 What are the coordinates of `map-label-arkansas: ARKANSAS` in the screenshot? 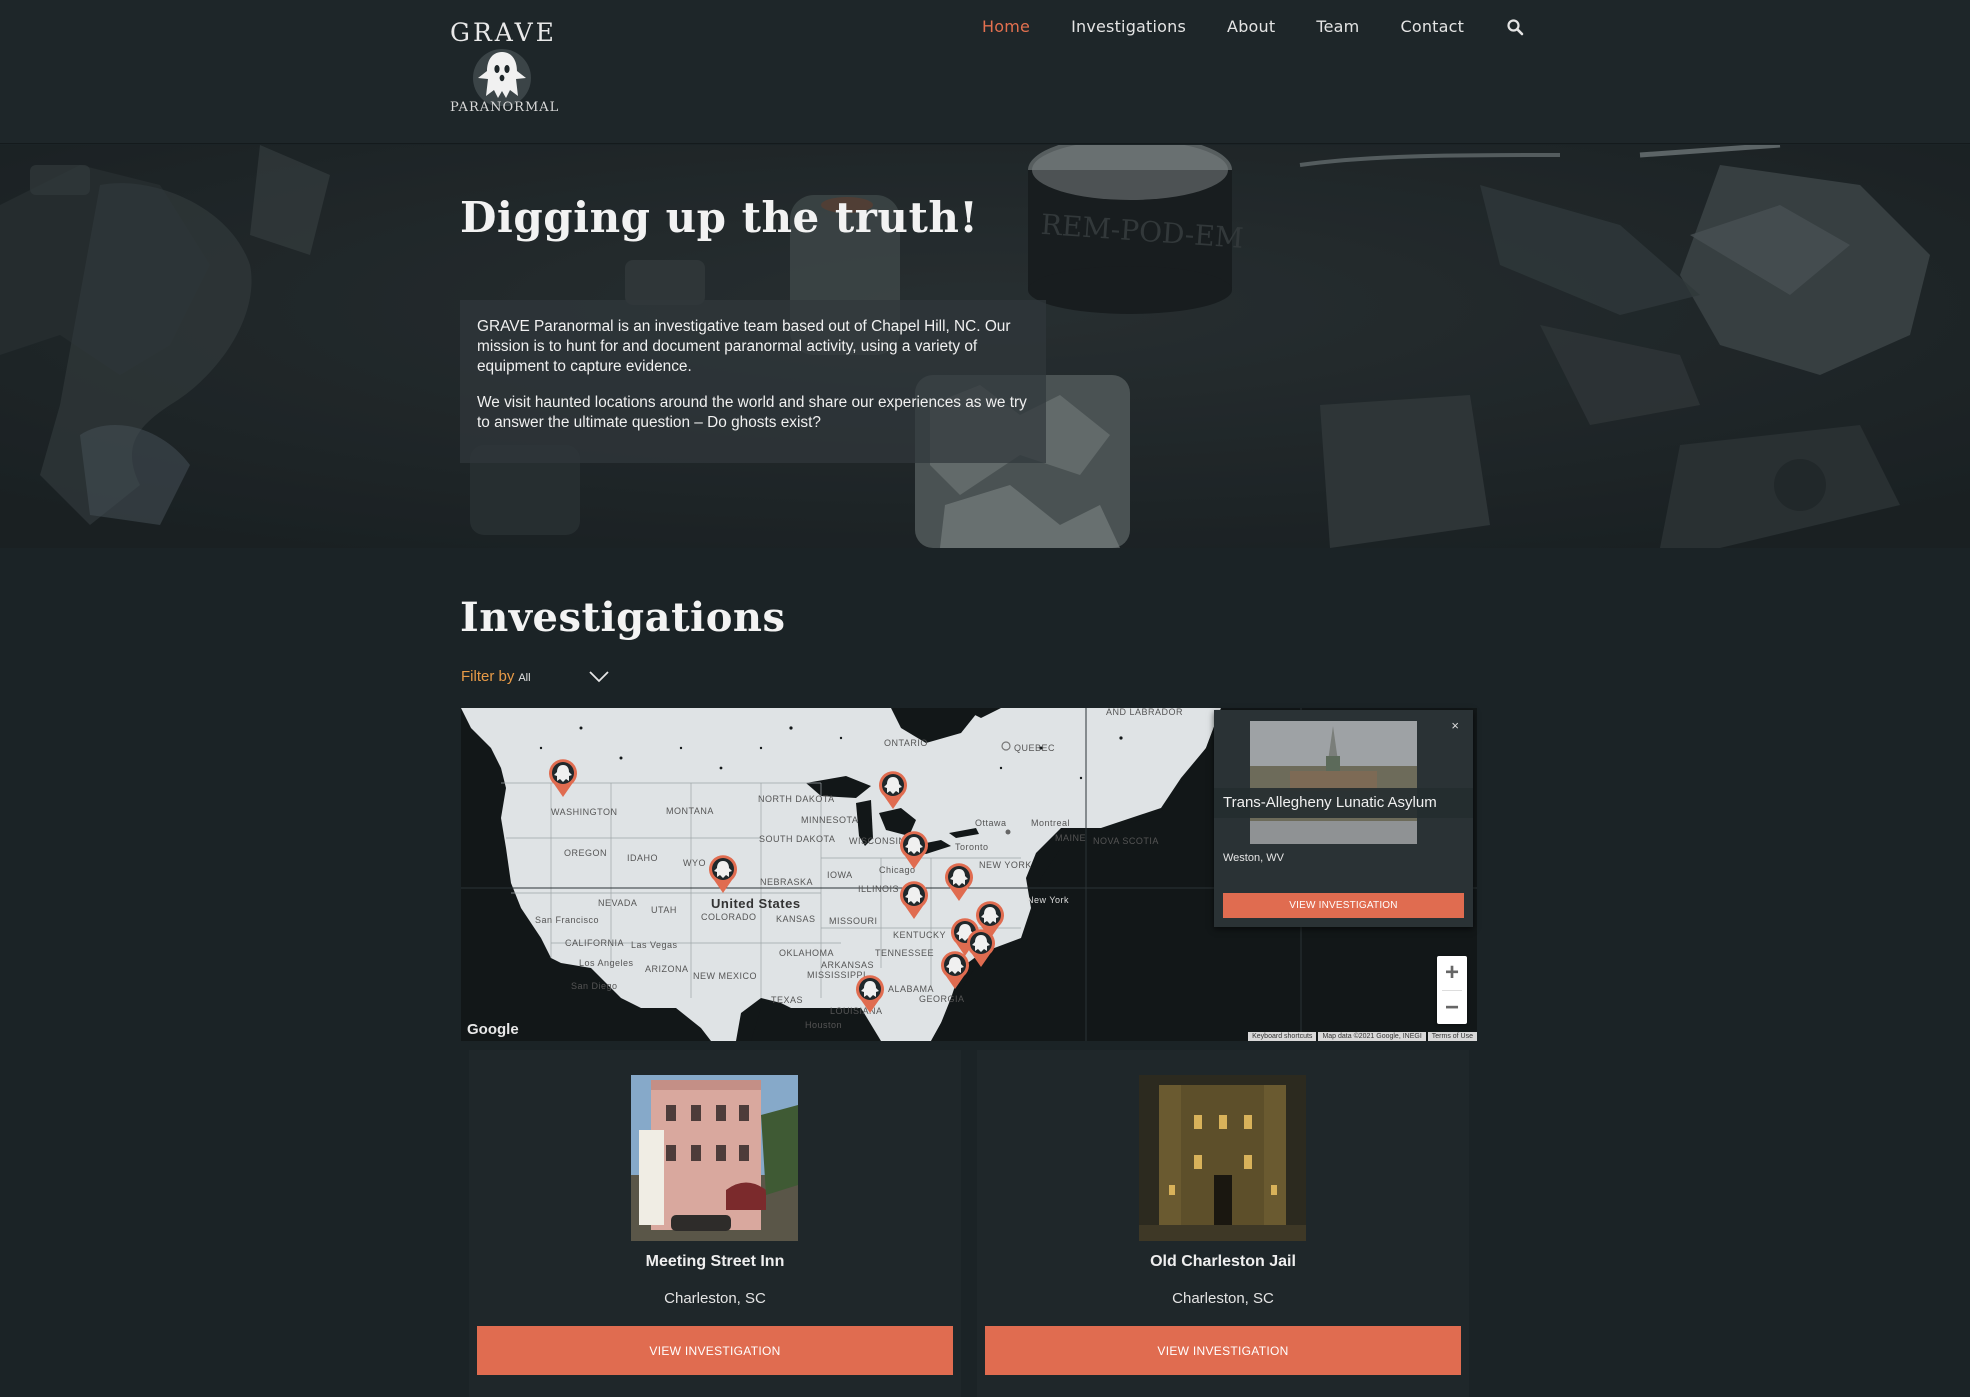 It's located at (848, 965).